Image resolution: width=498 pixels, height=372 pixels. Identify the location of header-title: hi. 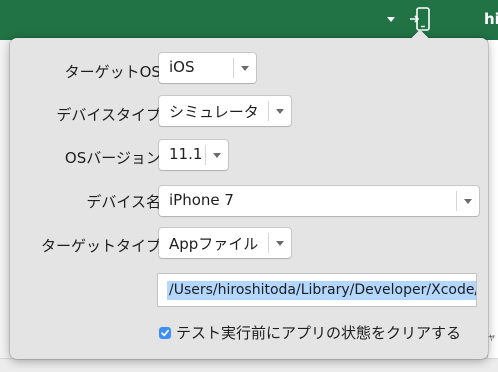
(491, 19).